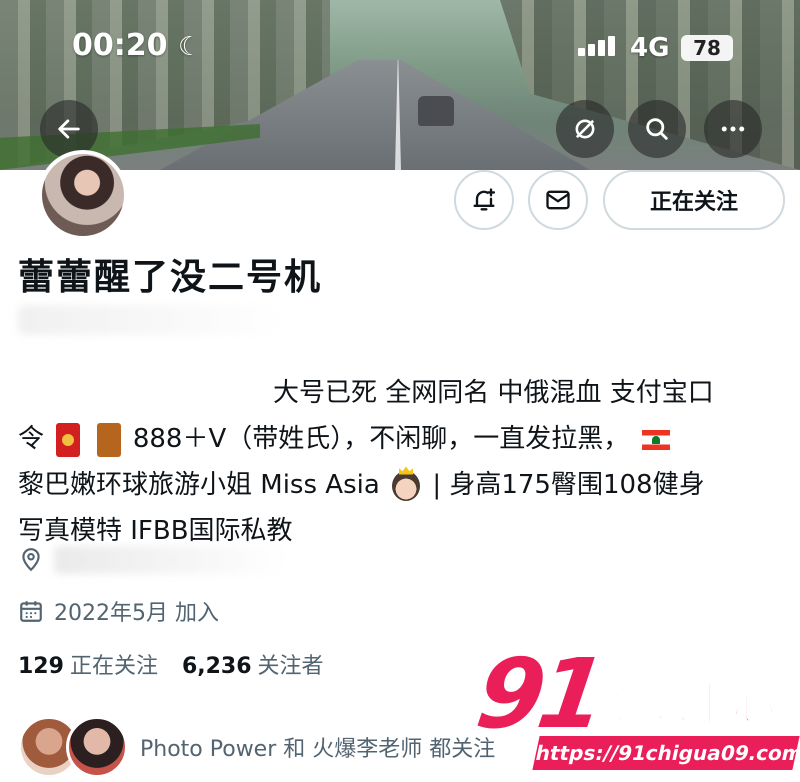 The image size is (800, 782). Describe the element at coordinates (539, 694) in the screenshot. I see `watermark-number: 91` at that location.